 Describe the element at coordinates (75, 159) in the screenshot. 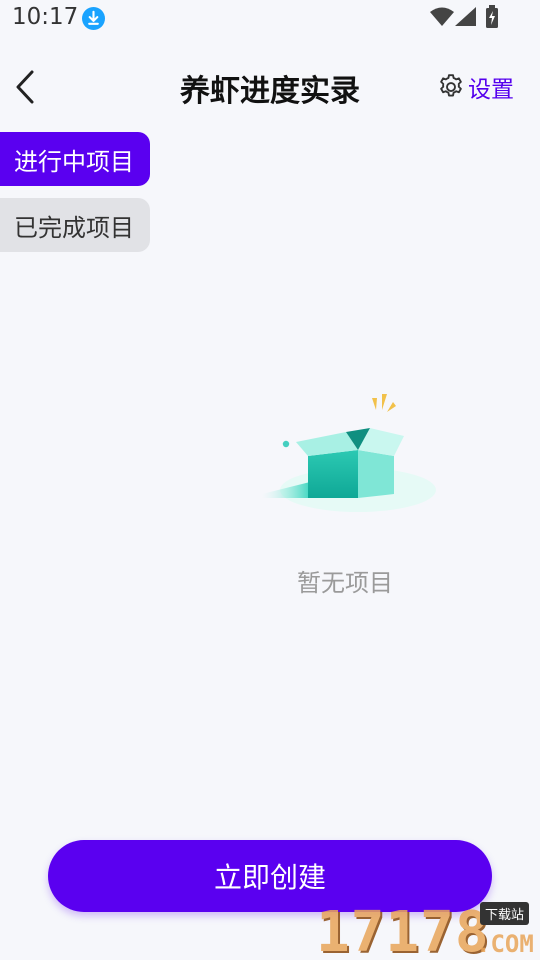

I see `tab-in-progress: 进行中项目` at that location.